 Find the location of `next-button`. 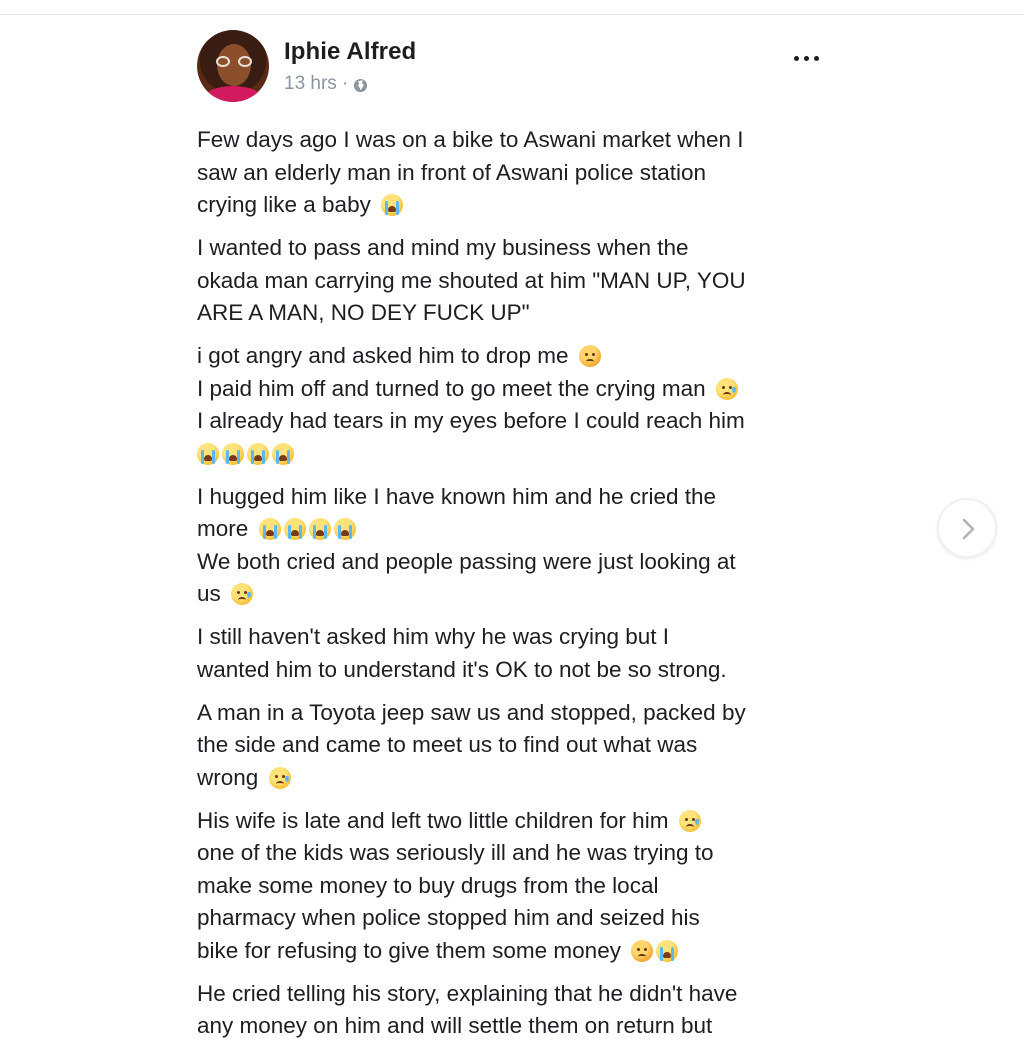

next-button is located at coordinates (967, 528).